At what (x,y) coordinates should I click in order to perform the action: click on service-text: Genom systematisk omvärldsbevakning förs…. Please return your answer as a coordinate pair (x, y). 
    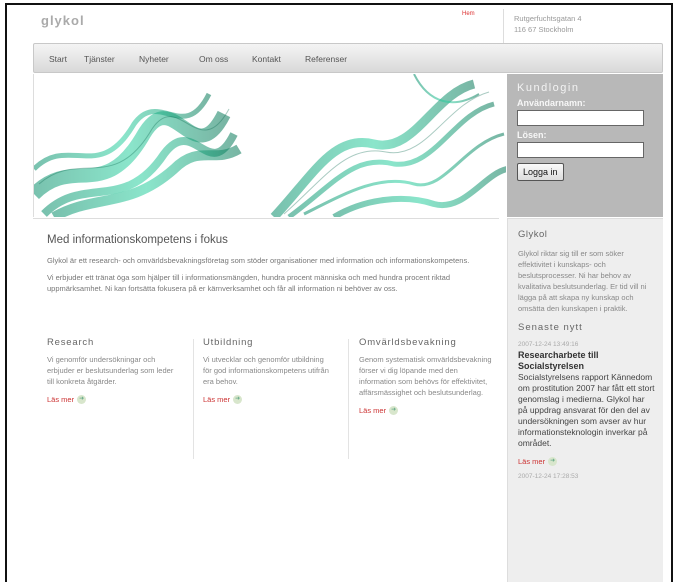
    Looking at the image, I should click on (425, 376).